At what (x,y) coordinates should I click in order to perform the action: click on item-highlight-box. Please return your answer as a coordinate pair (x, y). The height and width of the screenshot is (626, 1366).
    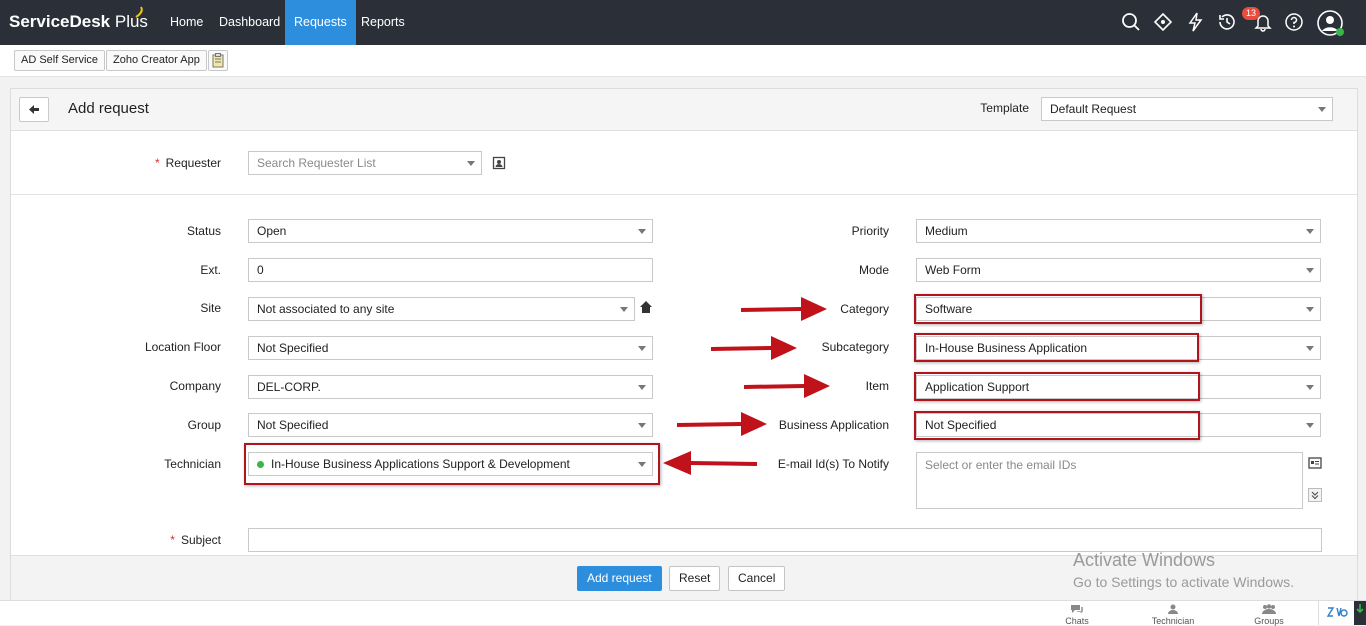
    Looking at the image, I should click on (1057, 386).